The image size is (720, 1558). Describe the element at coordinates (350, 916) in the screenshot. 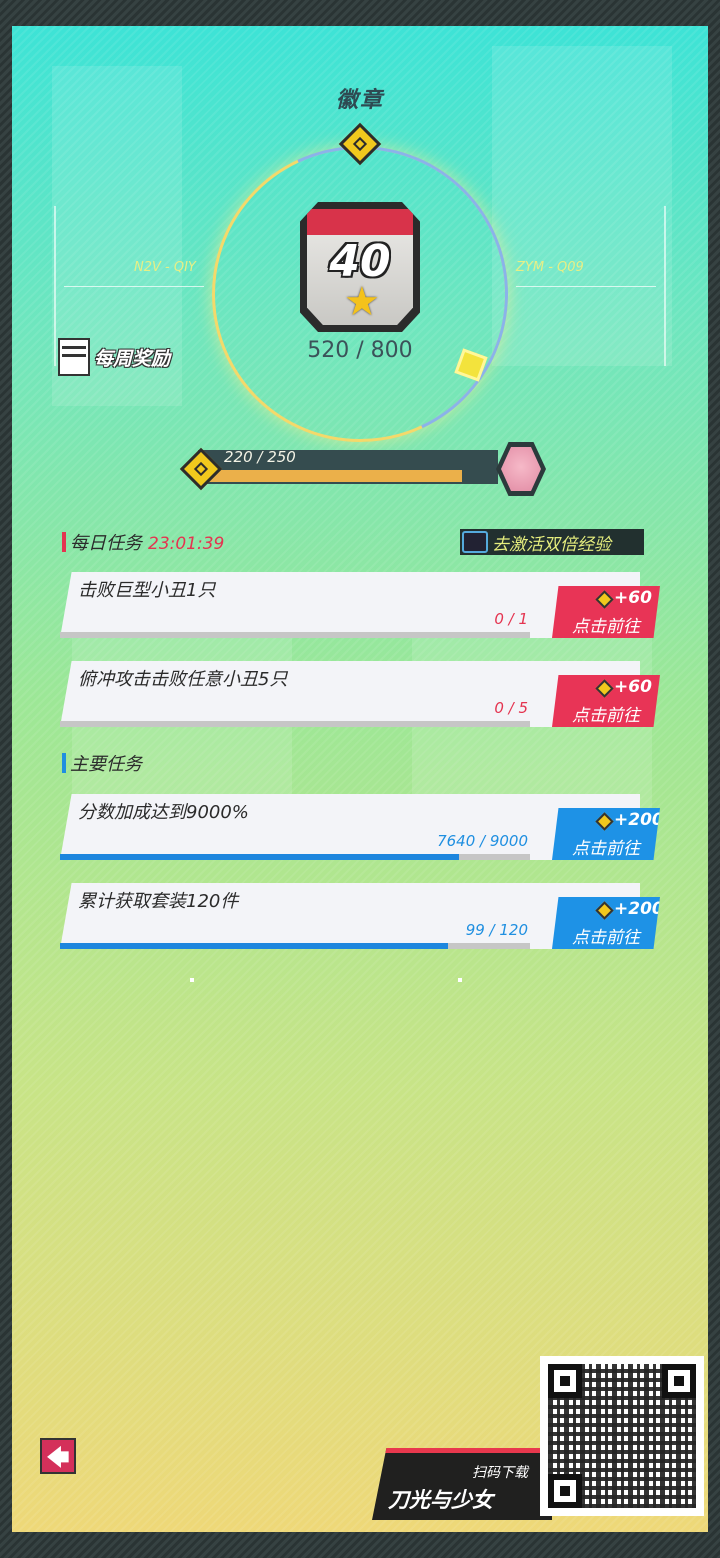

I see `task-card: 累计获取套装120件 99 / 120` at that location.